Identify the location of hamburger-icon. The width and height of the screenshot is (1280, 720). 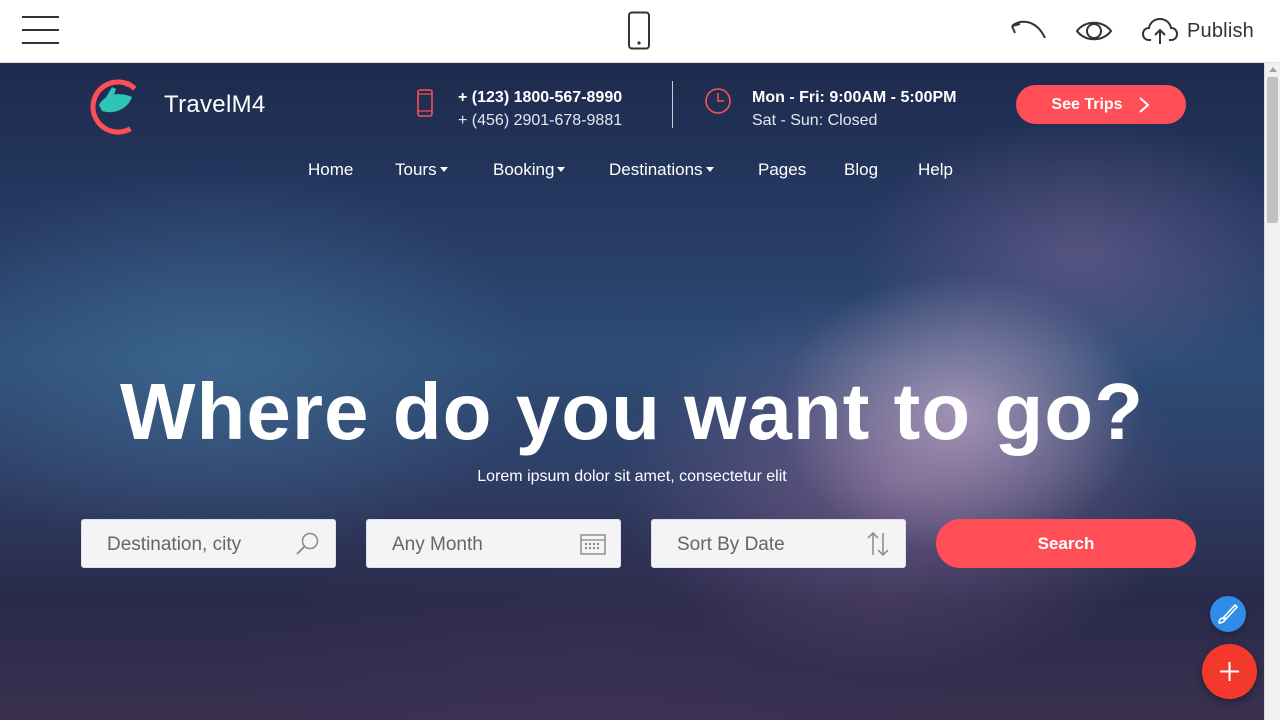
(41, 31).